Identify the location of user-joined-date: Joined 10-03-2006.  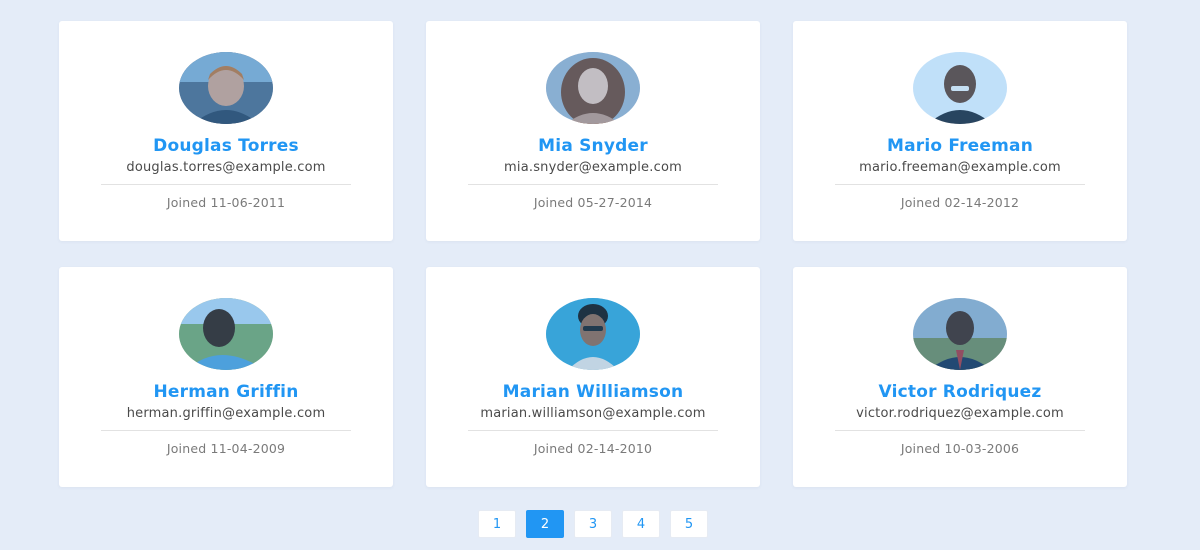
(960, 448).